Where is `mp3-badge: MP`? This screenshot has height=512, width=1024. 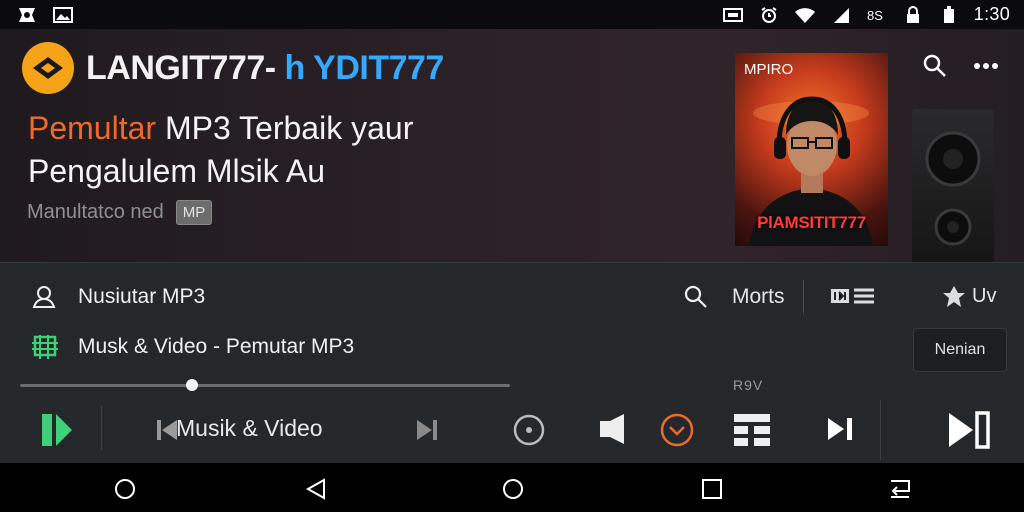
mp3-badge: MP is located at coordinates (194, 212).